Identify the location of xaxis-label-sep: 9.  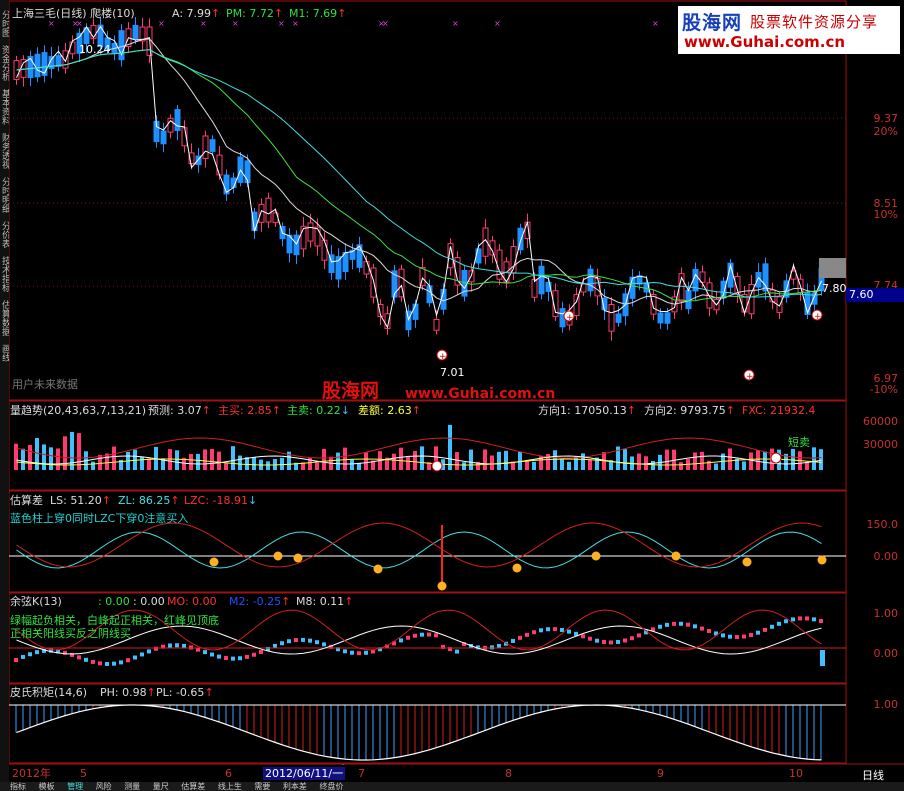
(660, 773).